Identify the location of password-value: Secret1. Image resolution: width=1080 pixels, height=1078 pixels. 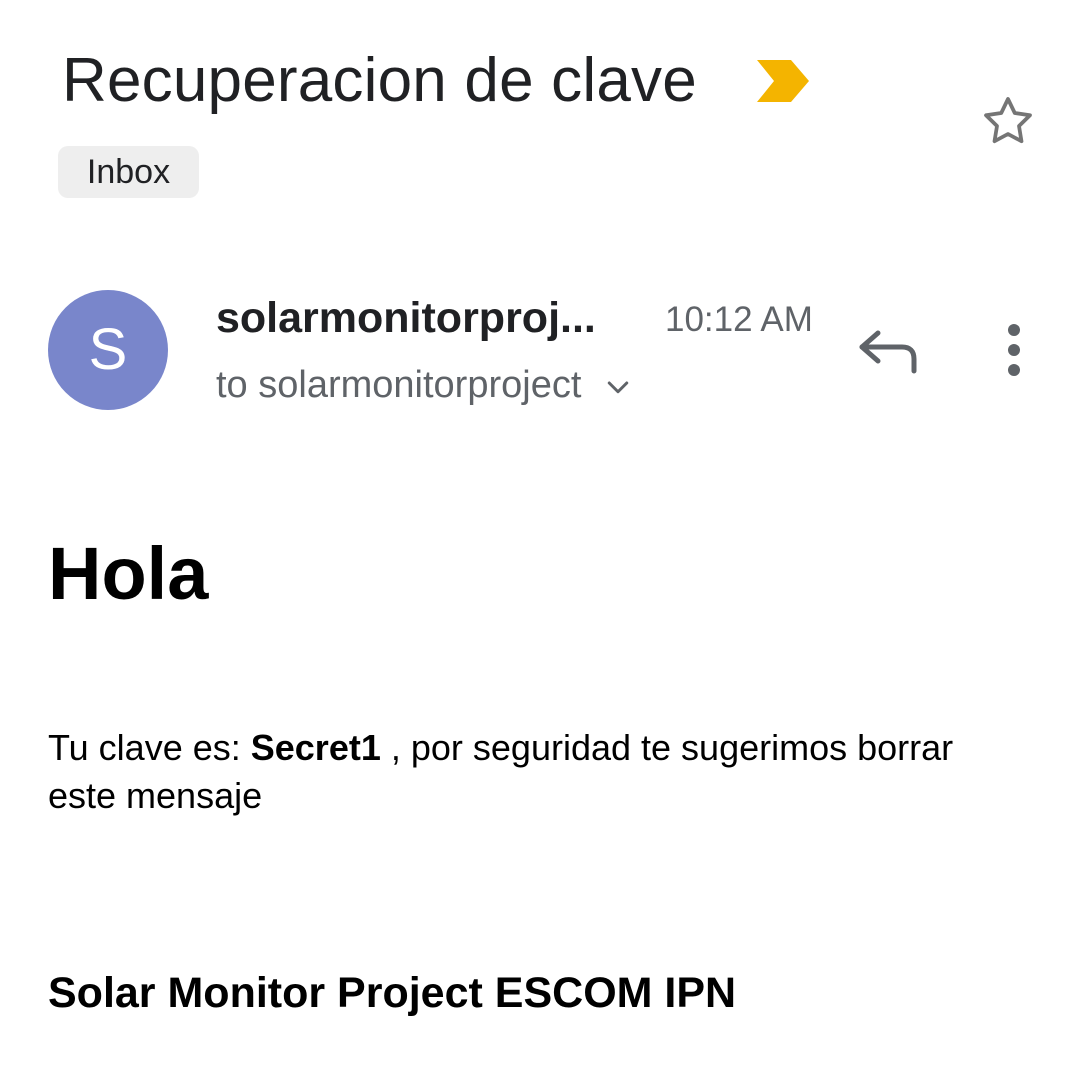
(315, 747).